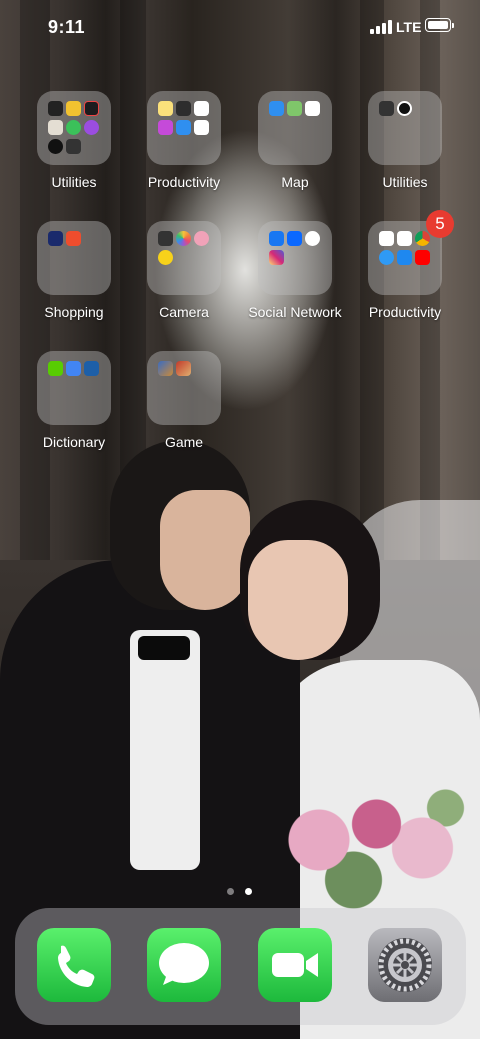 The height and width of the screenshot is (1039, 480). What do you see at coordinates (183, 368) in the screenshot?
I see `game-two-icon` at bounding box center [183, 368].